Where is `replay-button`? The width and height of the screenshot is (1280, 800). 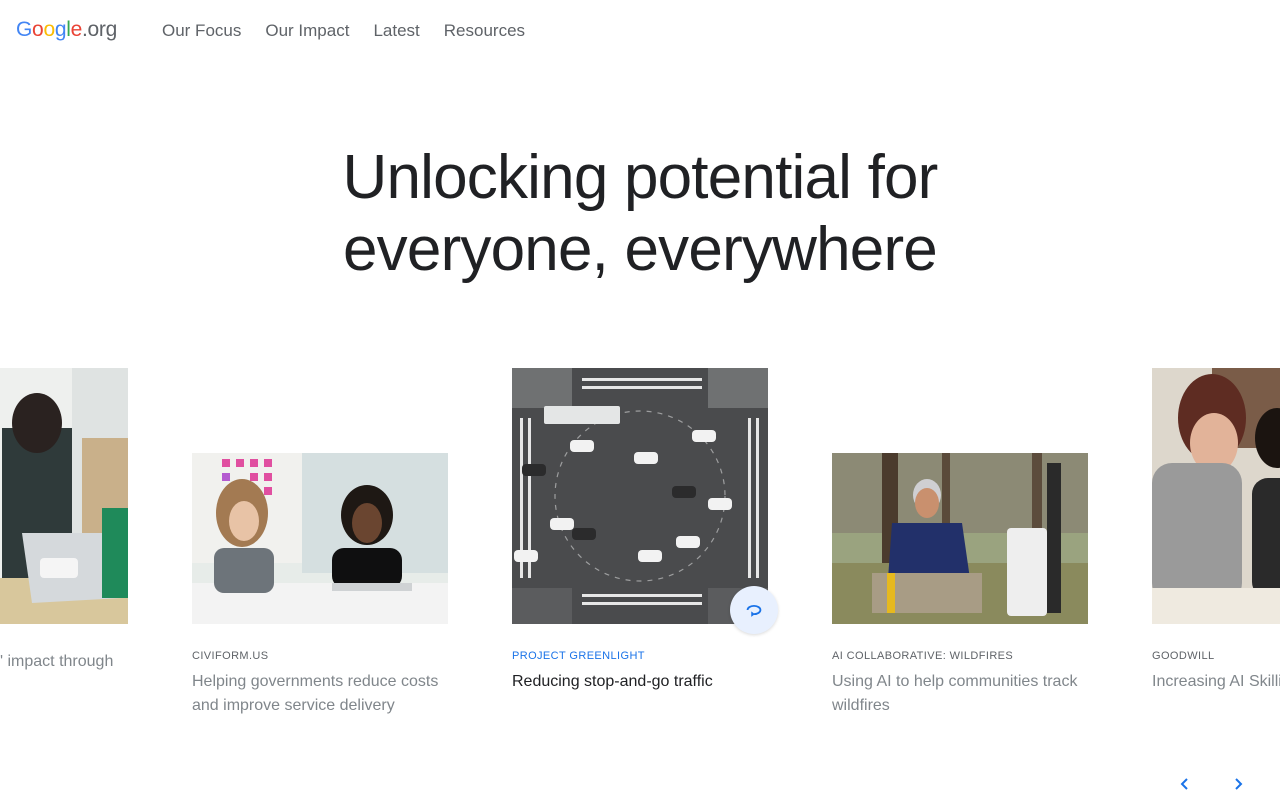
replay-button is located at coordinates (754, 610).